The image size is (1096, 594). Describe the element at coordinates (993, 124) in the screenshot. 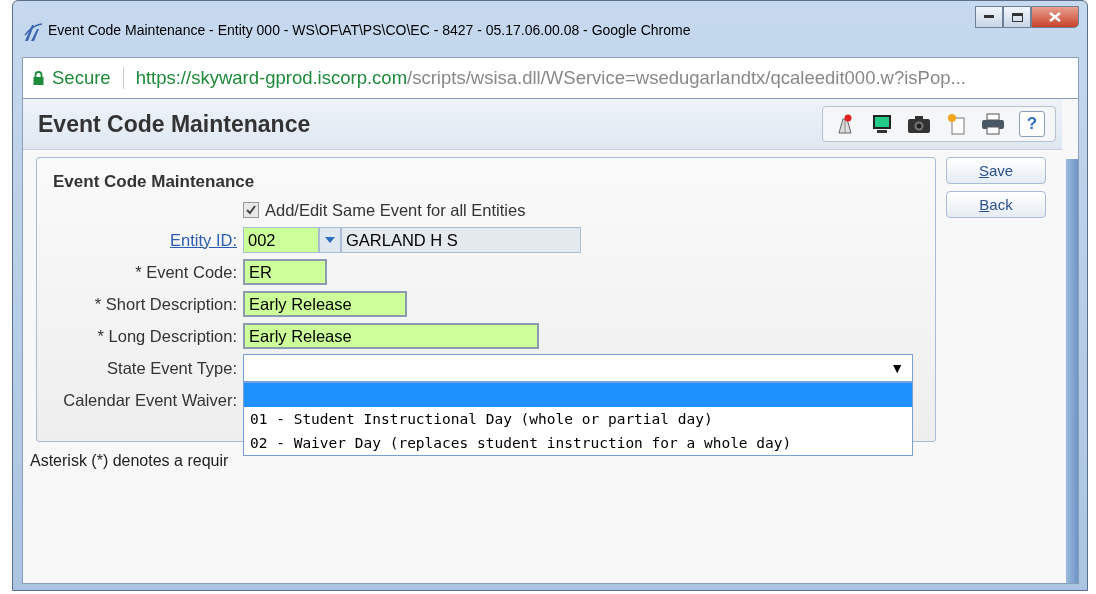

I see `printer-icon` at that location.